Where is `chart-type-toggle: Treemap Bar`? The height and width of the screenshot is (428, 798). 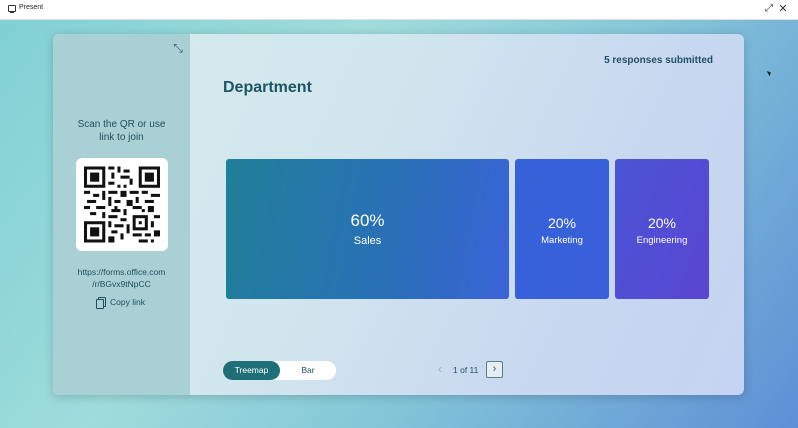 chart-type-toggle: Treemap Bar is located at coordinates (279, 370).